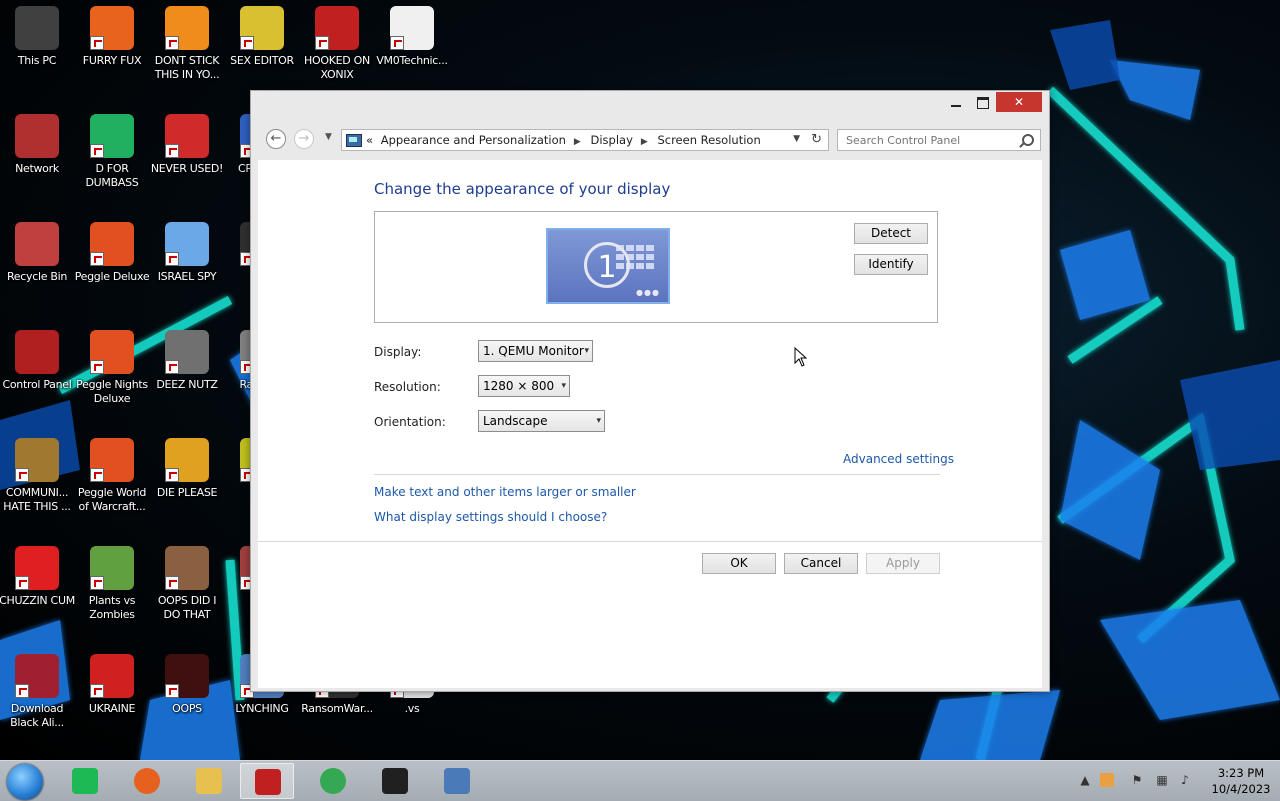  I want to click on desktop-icon: SEX EDITOR, so click(262, 37).